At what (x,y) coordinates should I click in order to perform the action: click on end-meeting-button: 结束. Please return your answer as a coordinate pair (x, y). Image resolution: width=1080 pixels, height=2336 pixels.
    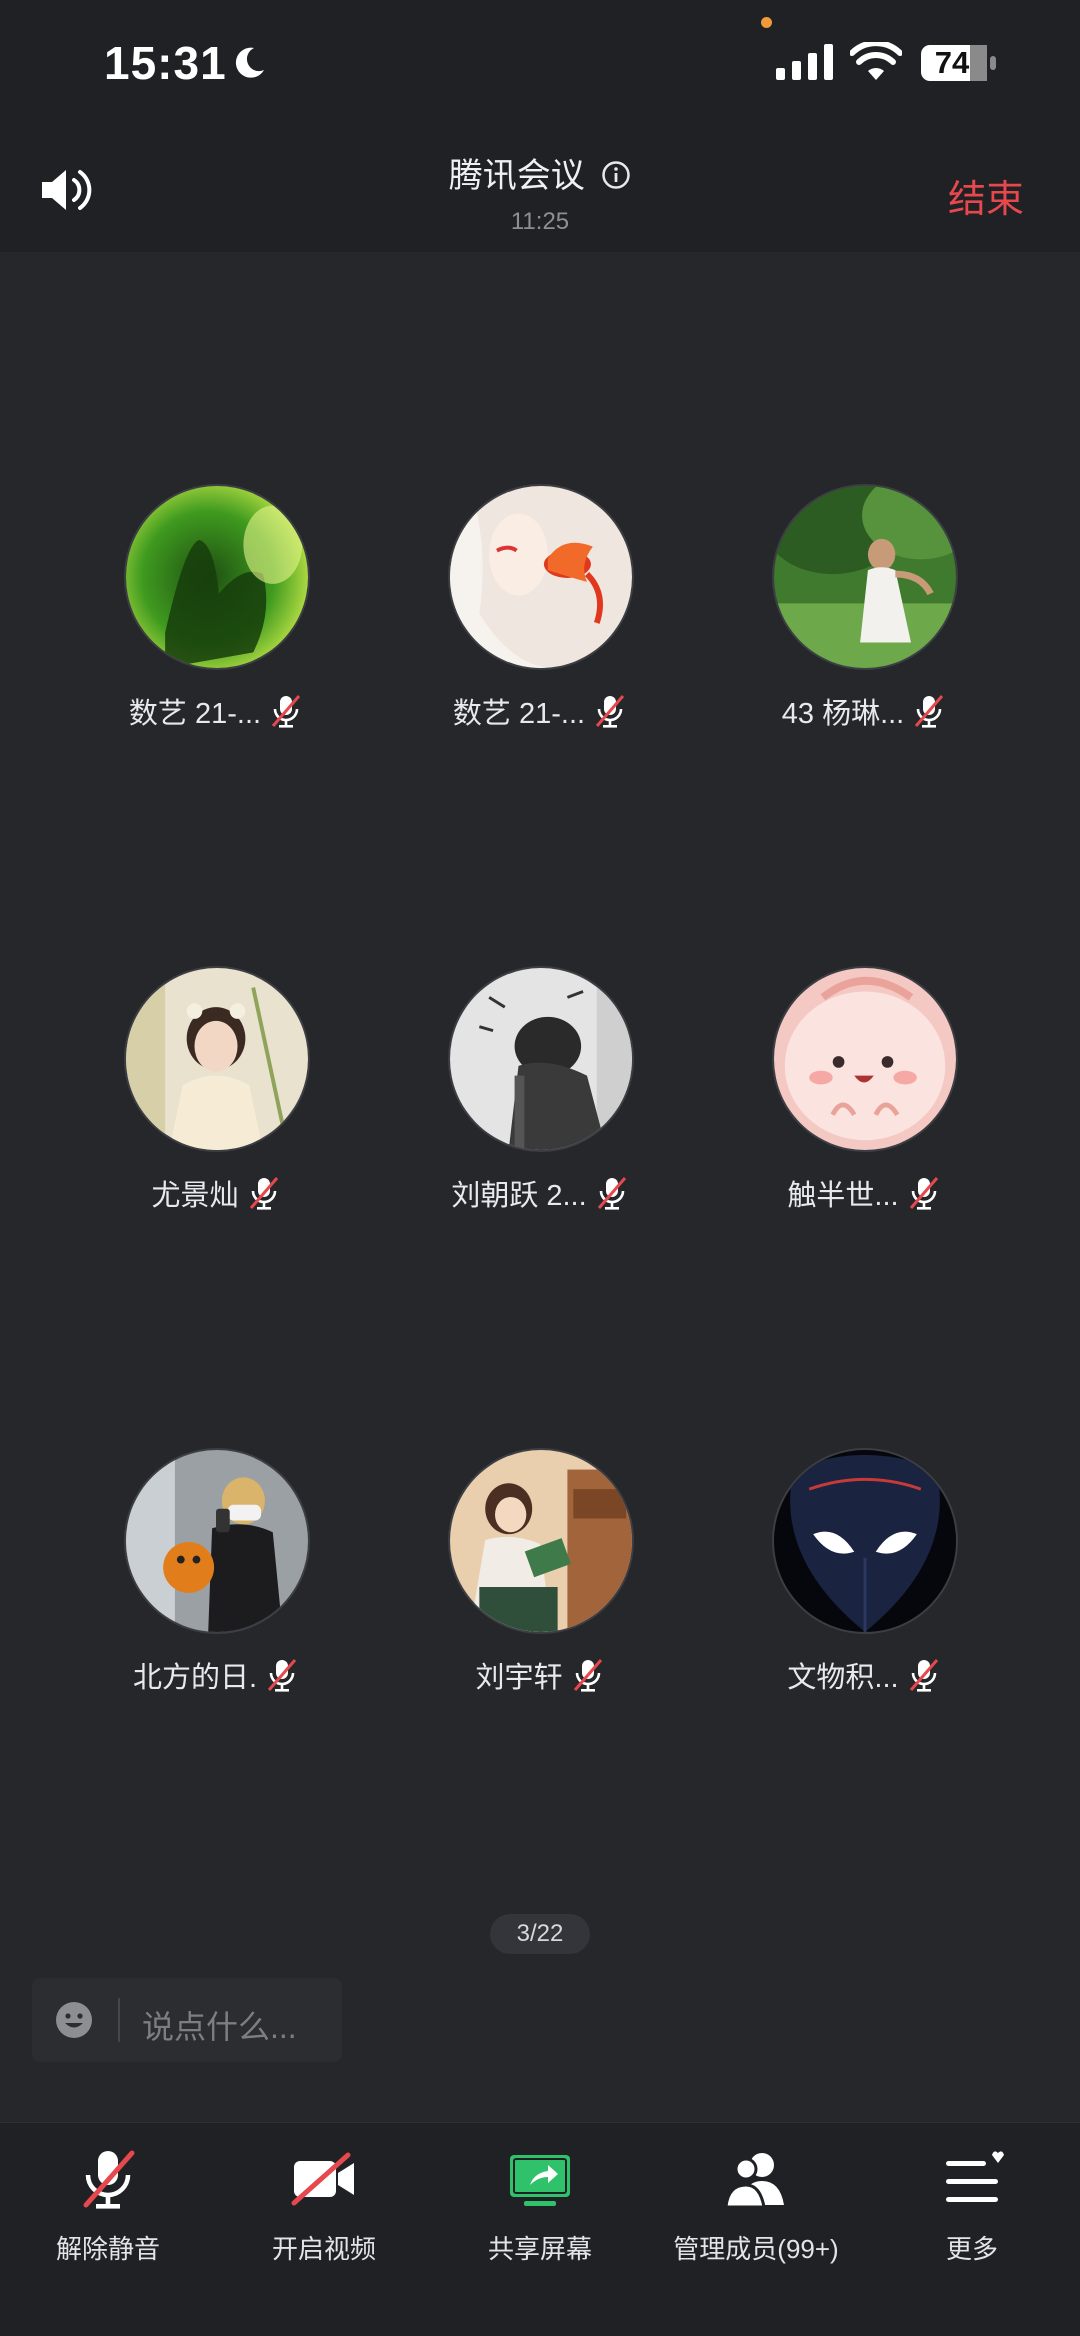
    Looking at the image, I should click on (986, 195).